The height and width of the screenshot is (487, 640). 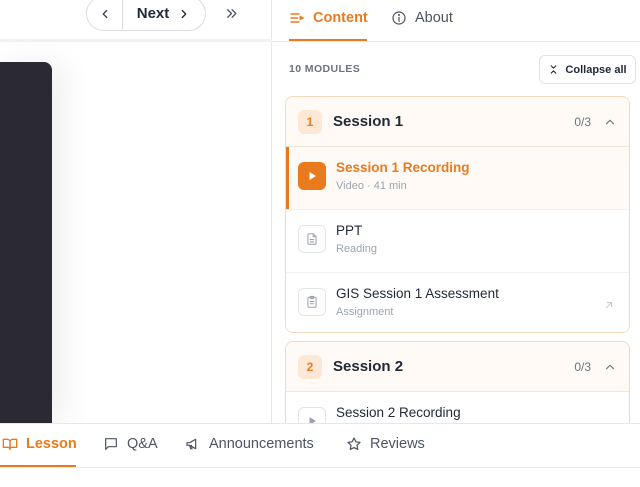 I want to click on lesson-item: Session 2 Recording, so click(x=457, y=407).